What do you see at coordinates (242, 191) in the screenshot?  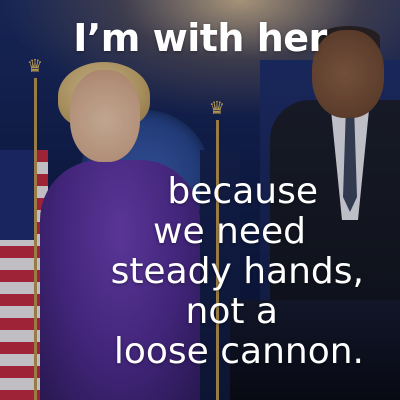 I see `caption-line: because` at bounding box center [242, 191].